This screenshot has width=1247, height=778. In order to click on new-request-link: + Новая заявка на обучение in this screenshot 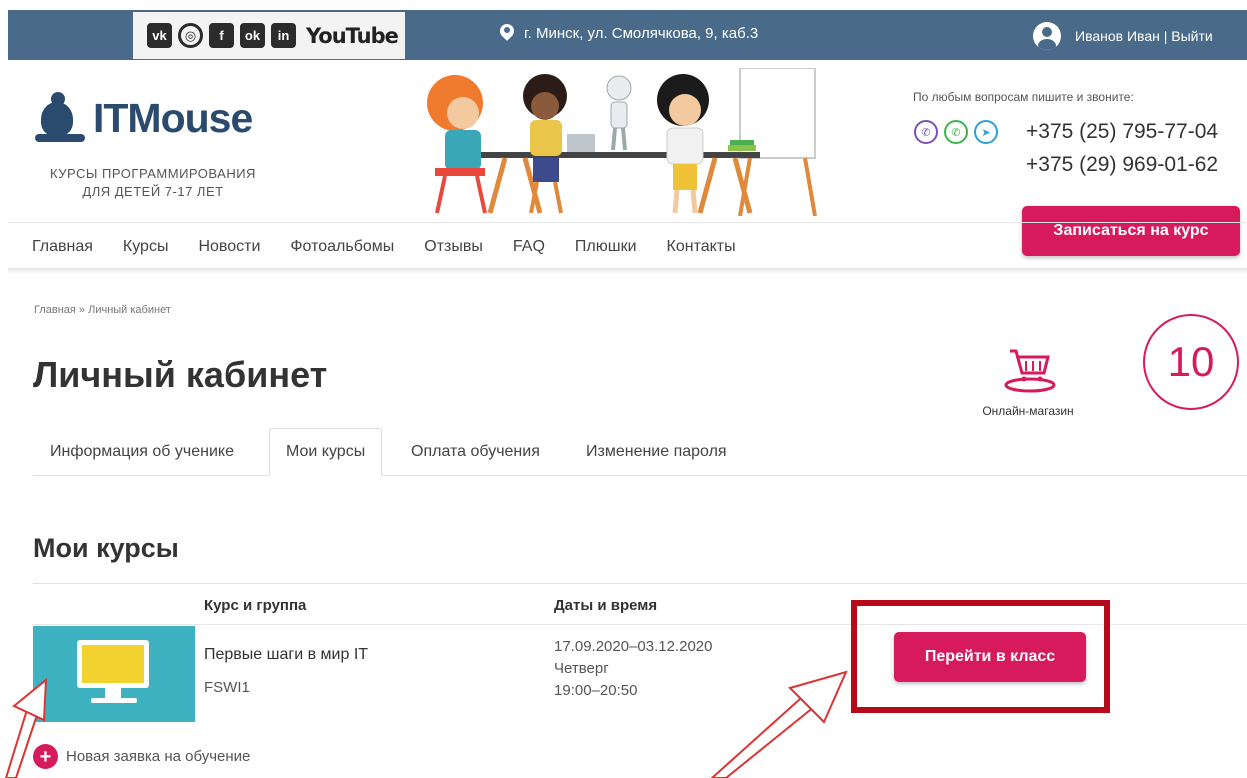, I will do `click(141, 756)`.